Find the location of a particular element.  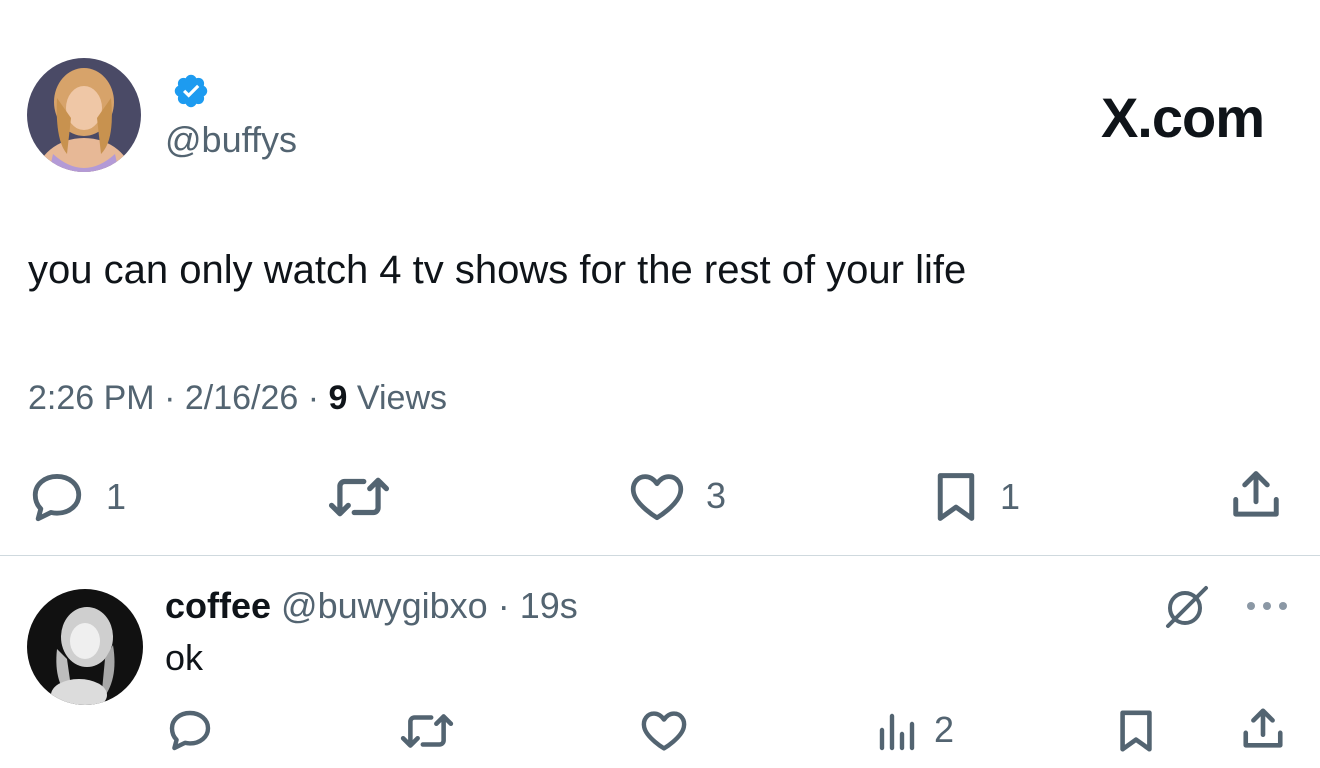

author-avatar is located at coordinates (84, 115).